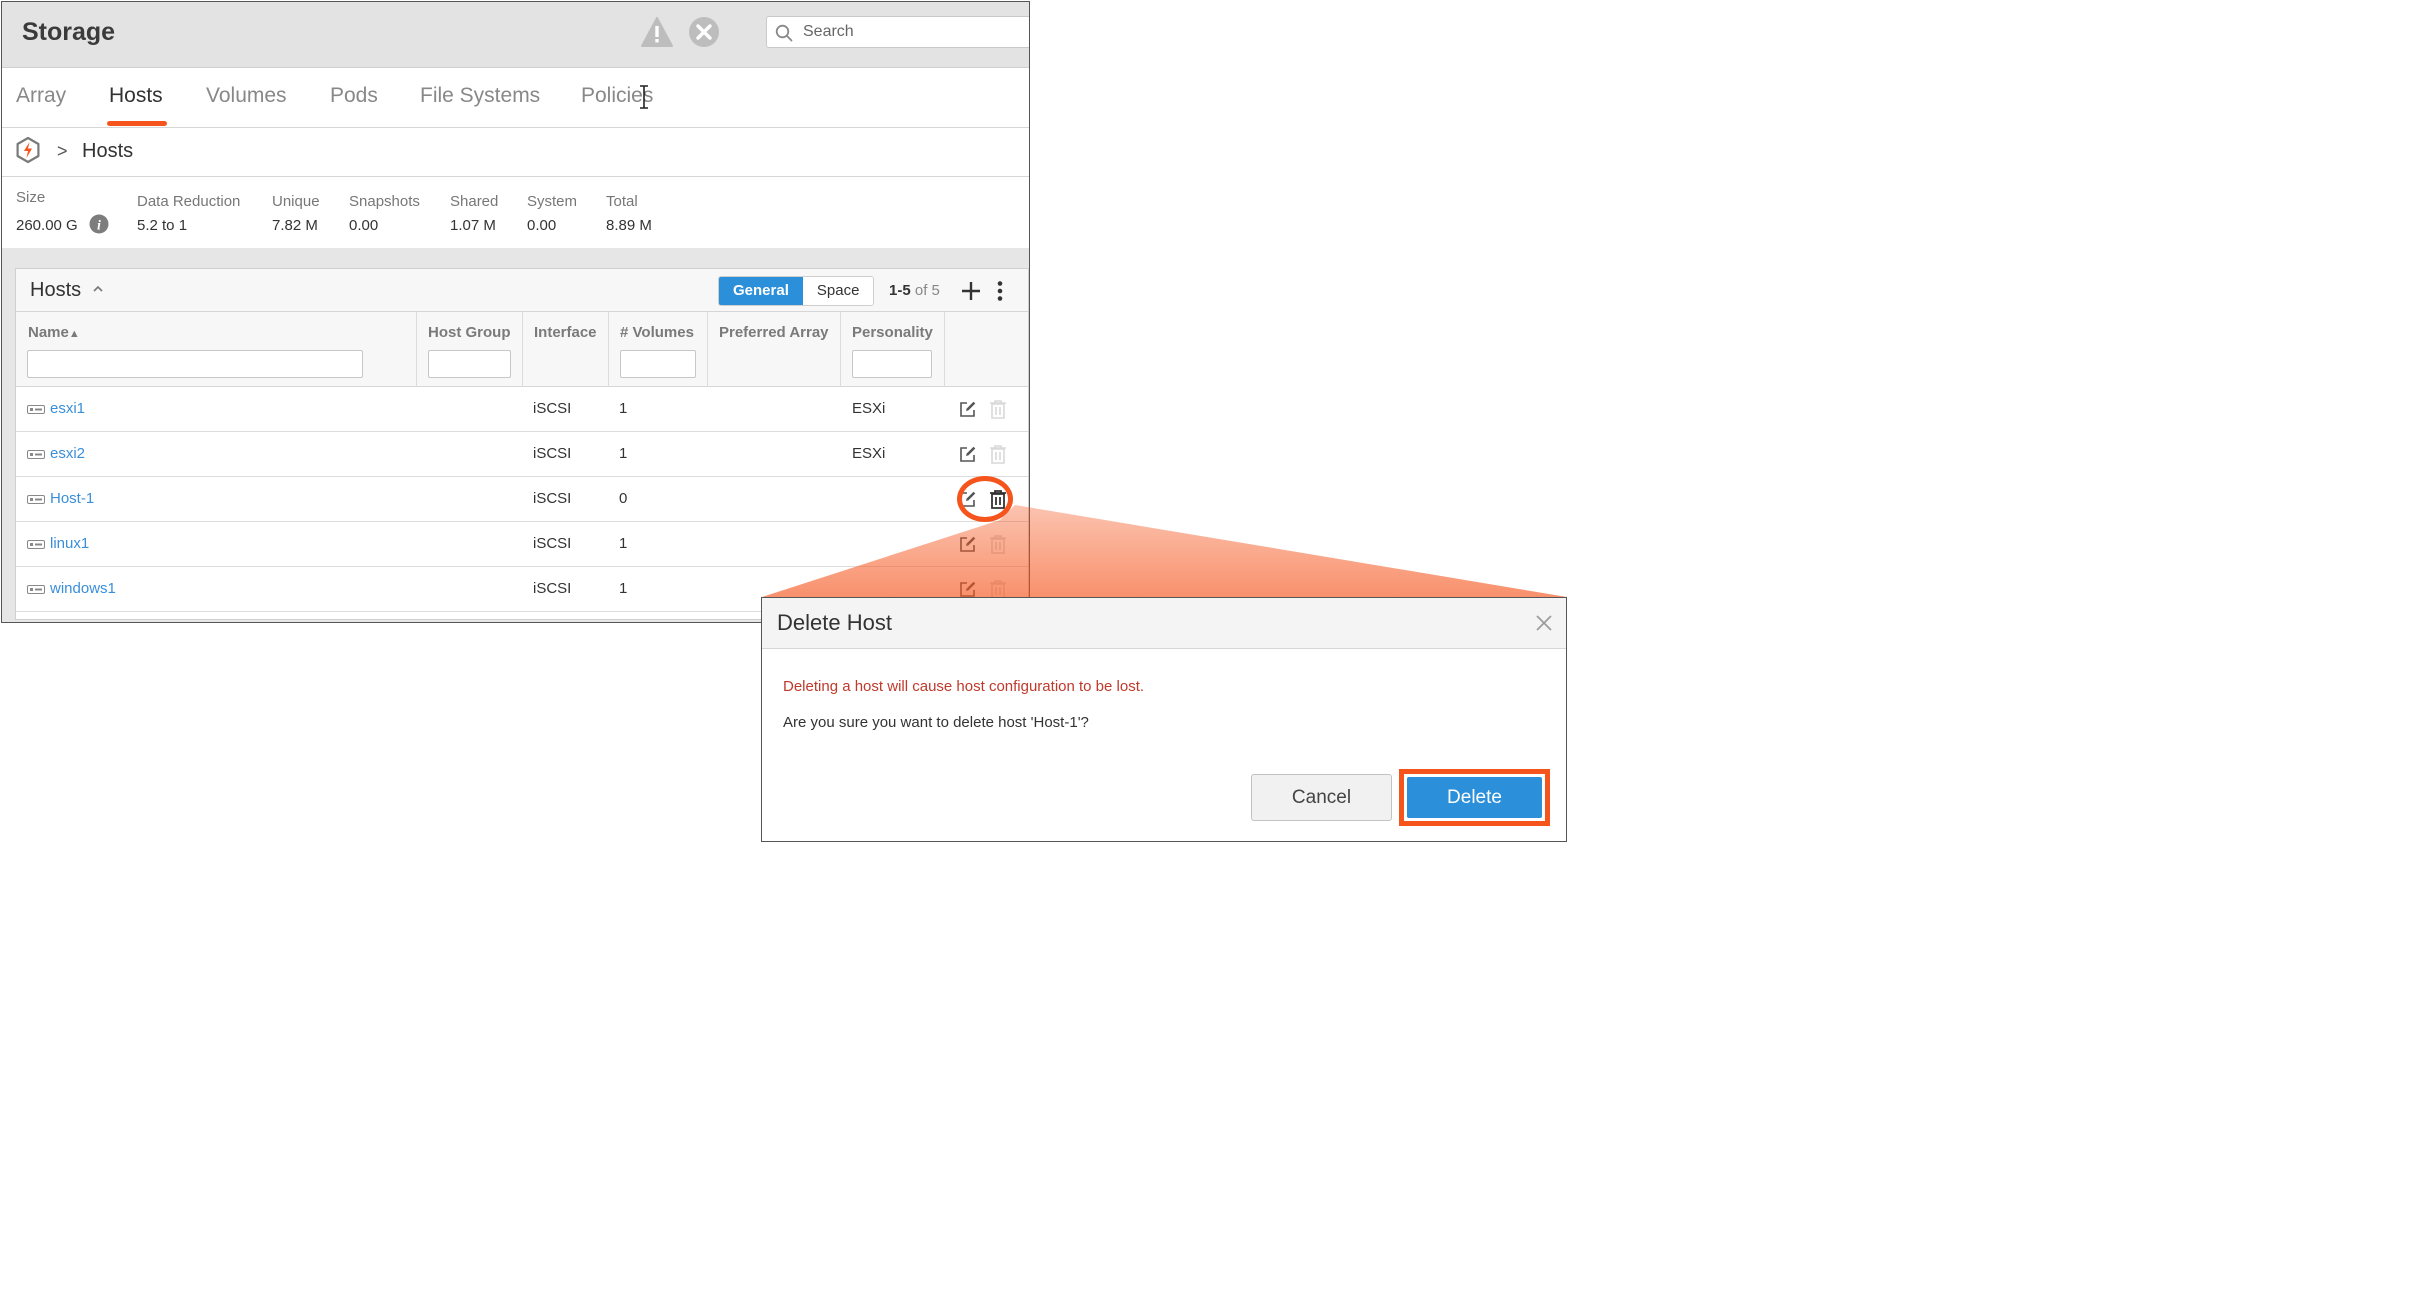 The image size is (2433, 1308). What do you see at coordinates (364, 225) in the screenshot?
I see `stat-snapshots-value: 0.00` at bounding box center [364, 225].